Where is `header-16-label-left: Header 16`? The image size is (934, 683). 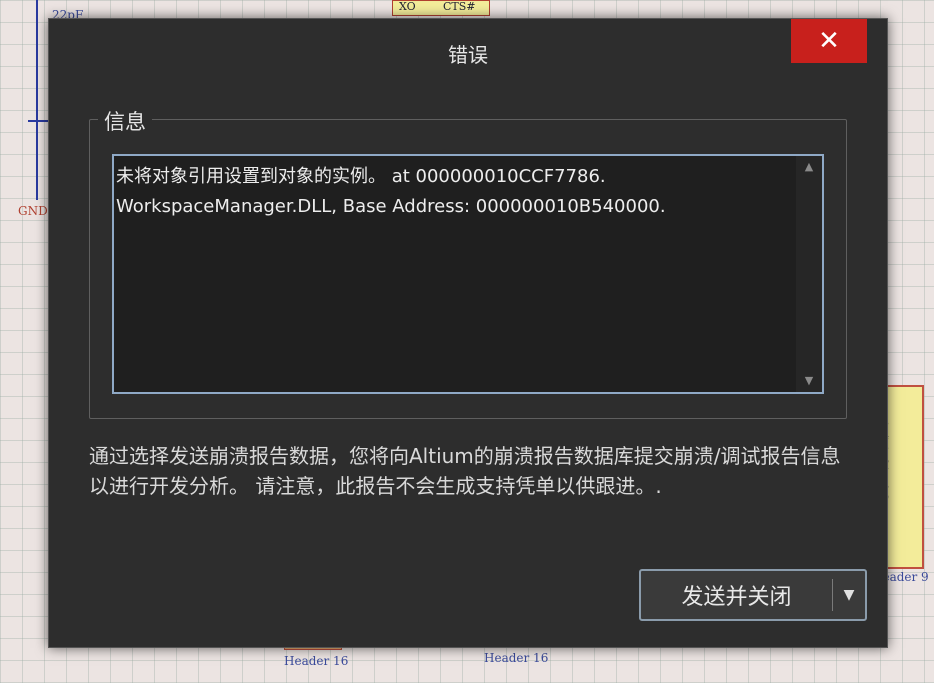
header-16-label-left: Header 16 is located at coordinates (316, 661).